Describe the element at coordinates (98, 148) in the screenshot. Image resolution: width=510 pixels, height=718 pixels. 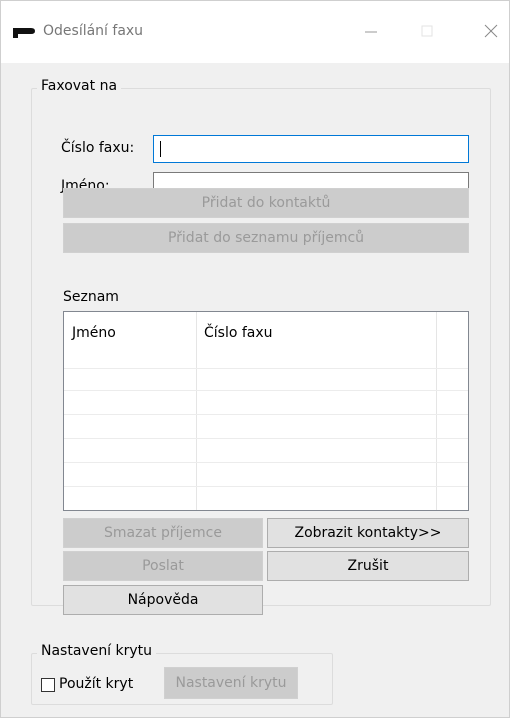
I see `fax-number-label: Číslo faxu:` at that location.